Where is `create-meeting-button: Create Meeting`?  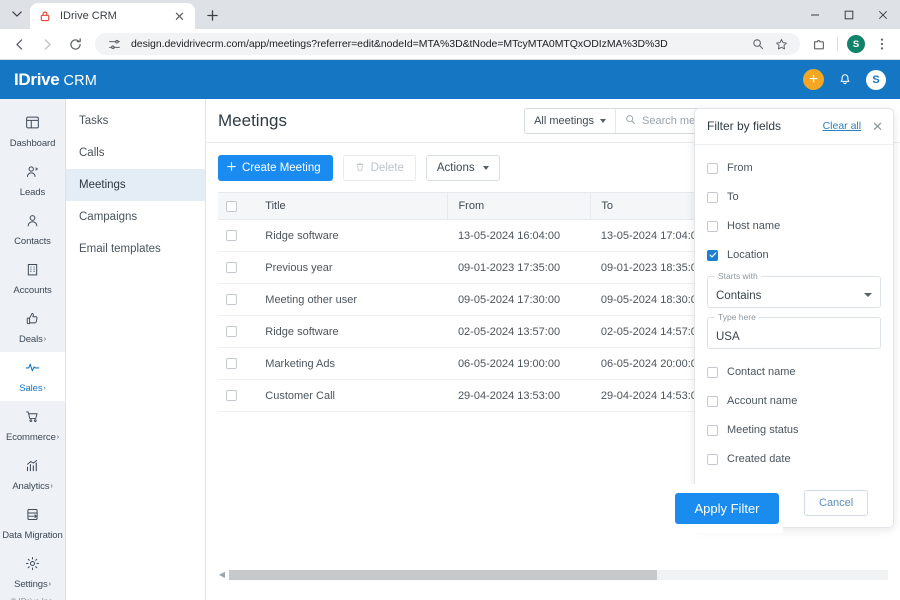 create-meeting-button: Create Meeting is located at coordinates (275, 168).